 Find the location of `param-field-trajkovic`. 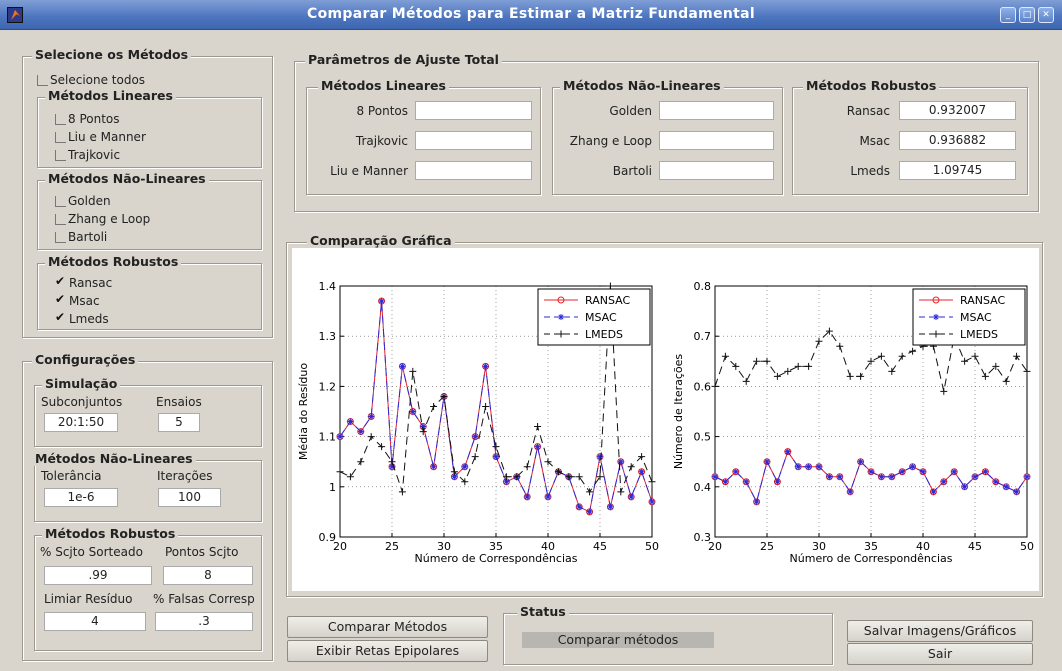

param-field-trajkovic is located at coordinates (473, 140).